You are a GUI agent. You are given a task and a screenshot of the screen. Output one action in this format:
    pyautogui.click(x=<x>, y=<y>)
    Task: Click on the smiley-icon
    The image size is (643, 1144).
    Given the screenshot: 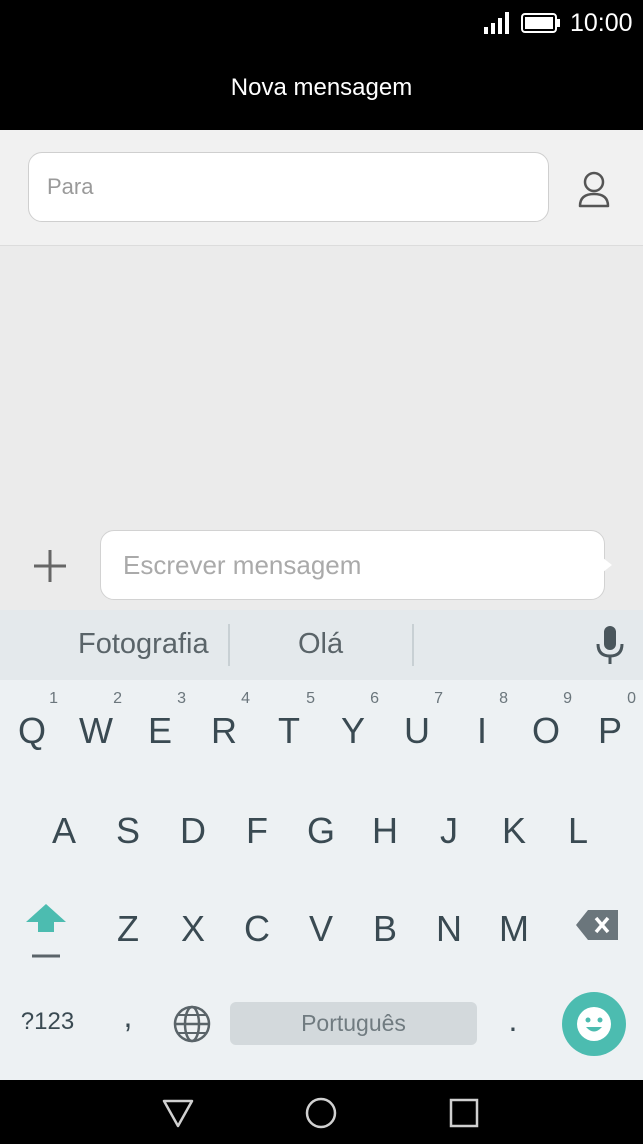 What is the action you would take?
    pyautogui.click(x=594, y=1024)
    